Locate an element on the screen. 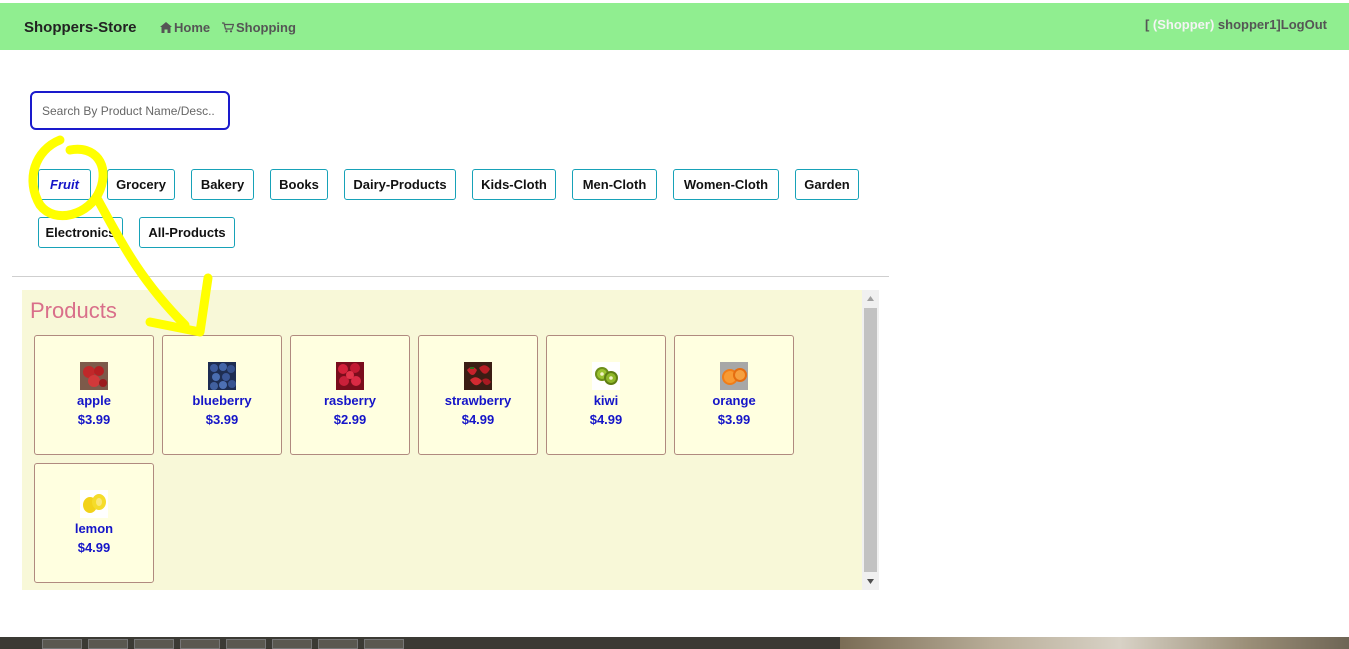  product-card-kiwi: kiwi $4.99 is located at coordinates (606, 395).